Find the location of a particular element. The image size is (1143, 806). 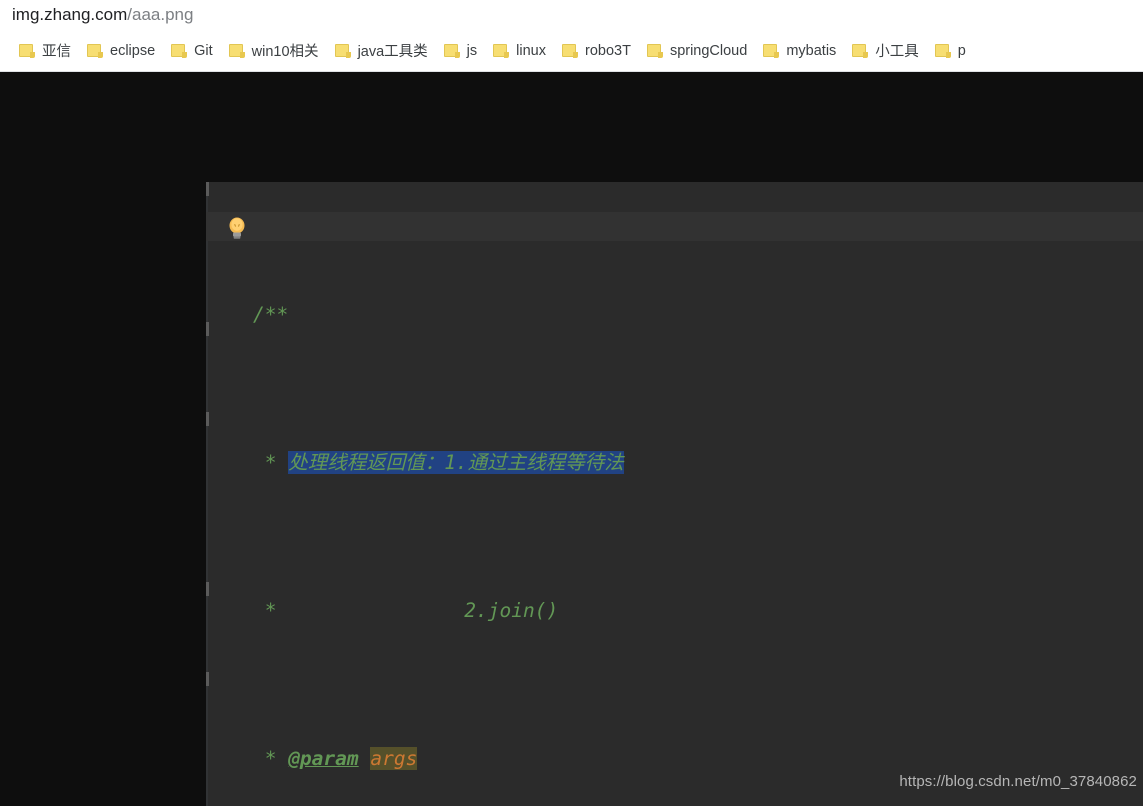

javadoc-param-tag: @param is located at coordinates (323, 759).